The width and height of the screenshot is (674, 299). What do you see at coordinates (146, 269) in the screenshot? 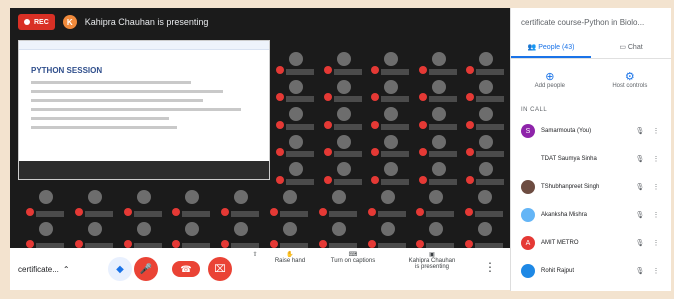
I see `mic-off-button: 🎤` at bounding box center [146, 269].